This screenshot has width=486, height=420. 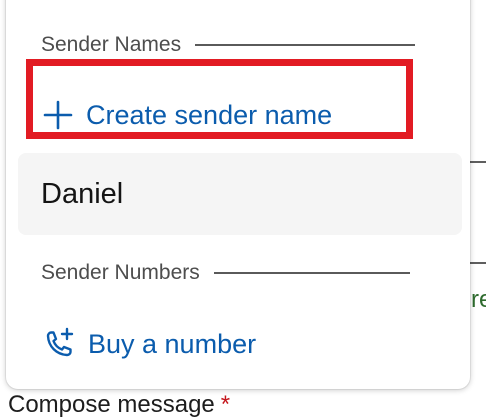 I want to click on compose-message-text: Compose message, so click(x=111, y=404).